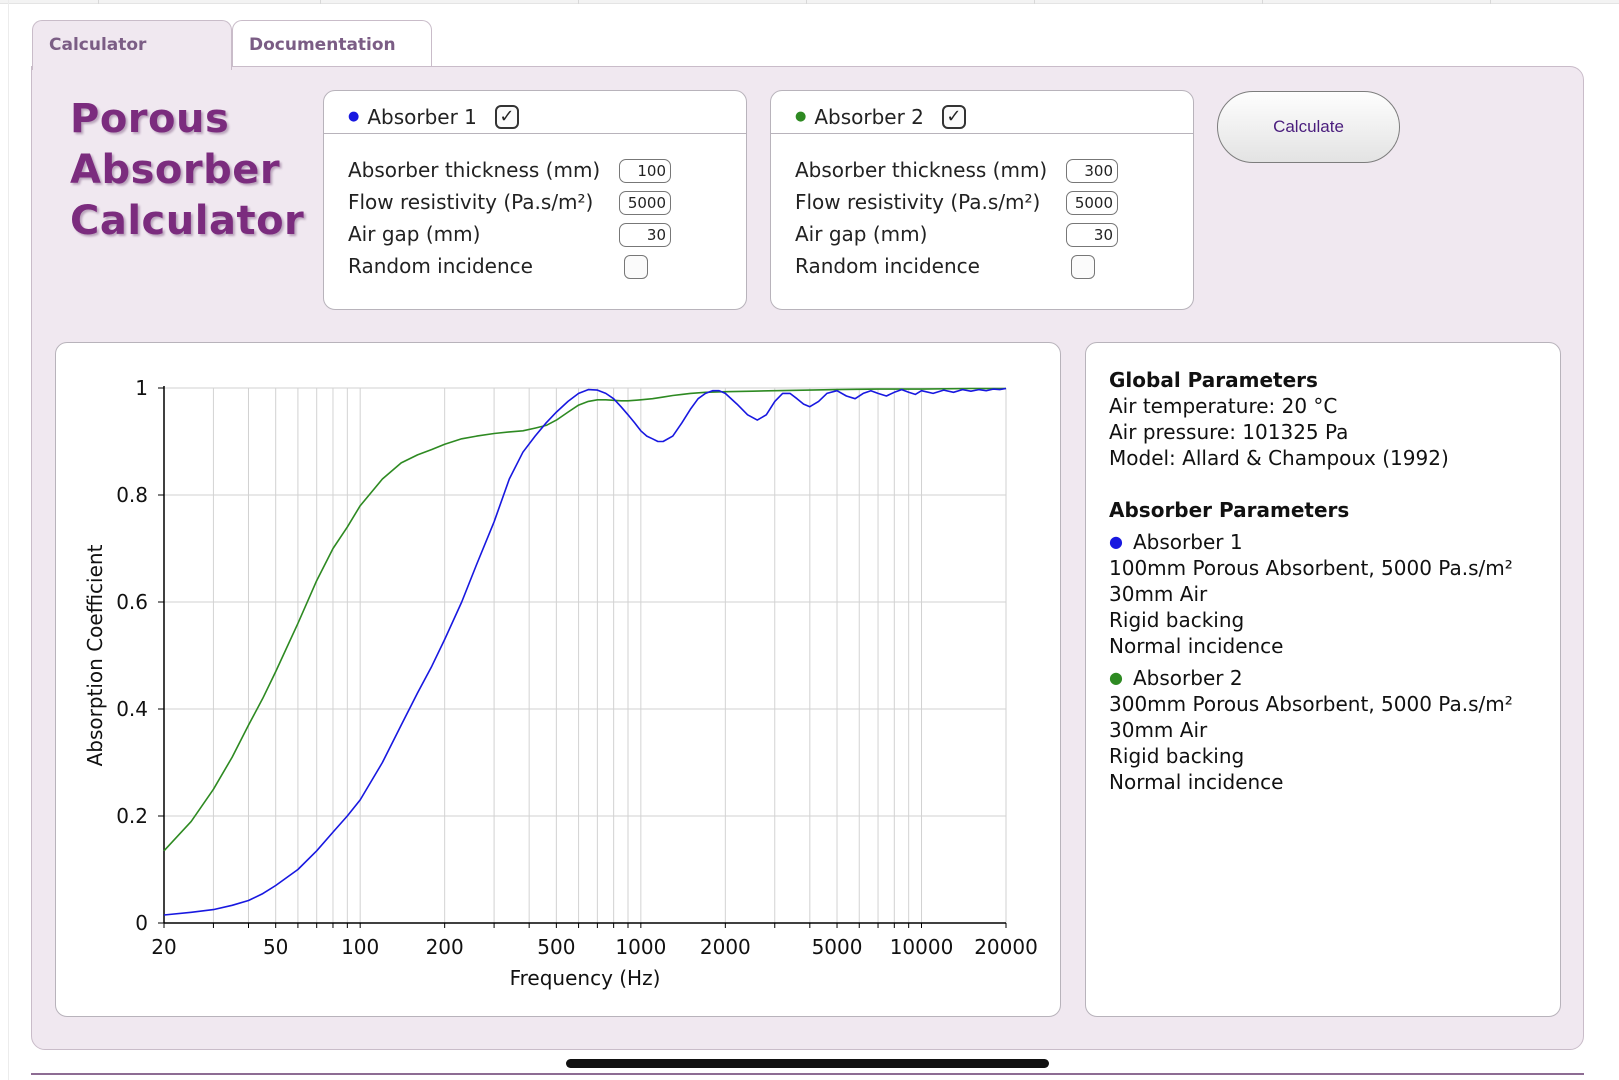  I want to click on app-title-line: Absorber, so click(175, 170).